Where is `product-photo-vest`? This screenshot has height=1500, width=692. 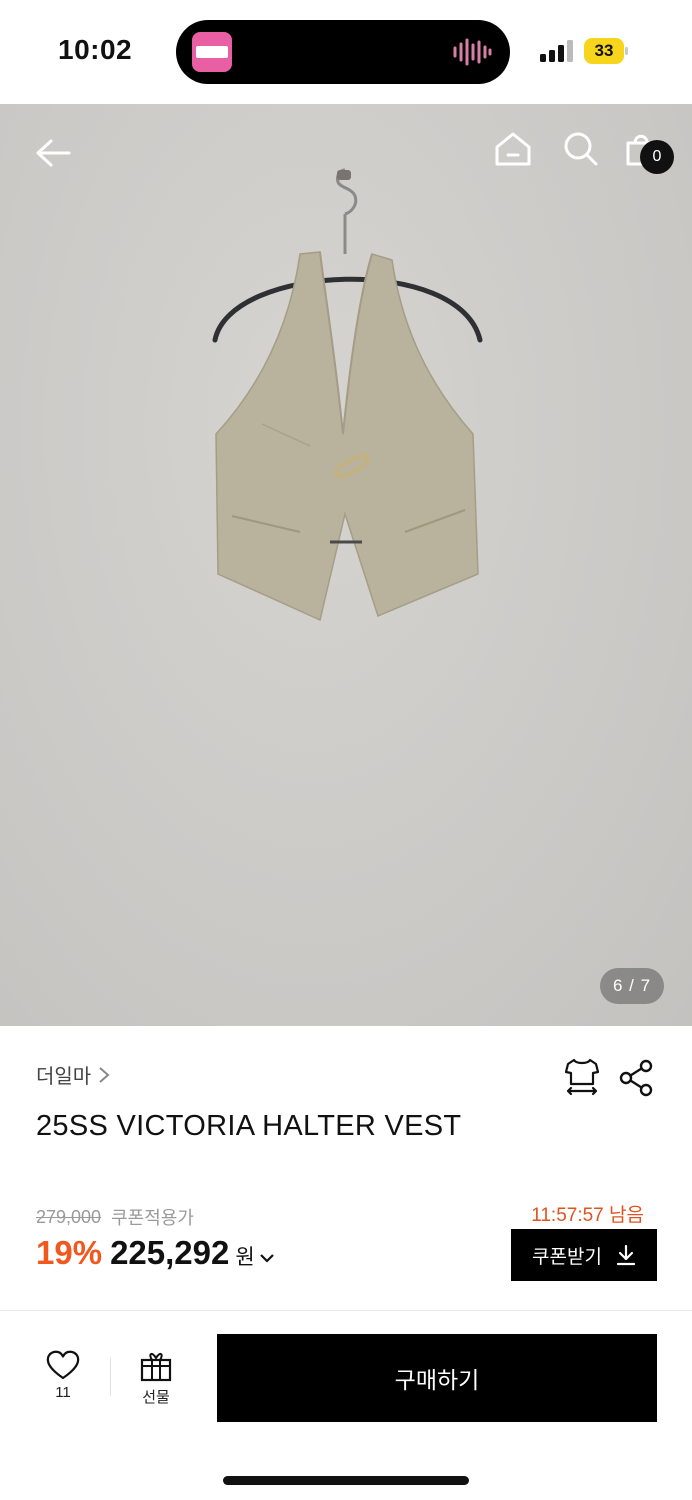 product-photo-vest is located at coordinates (347, 395).